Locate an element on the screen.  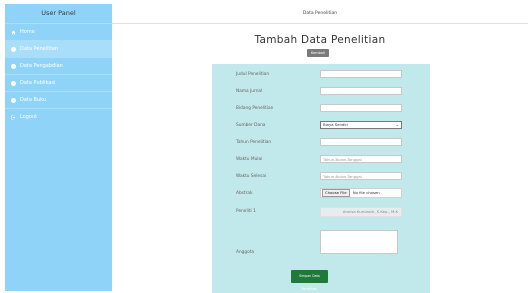
abstrak-file-input: Choose File No file chosen is located at coordinates (361, 193).